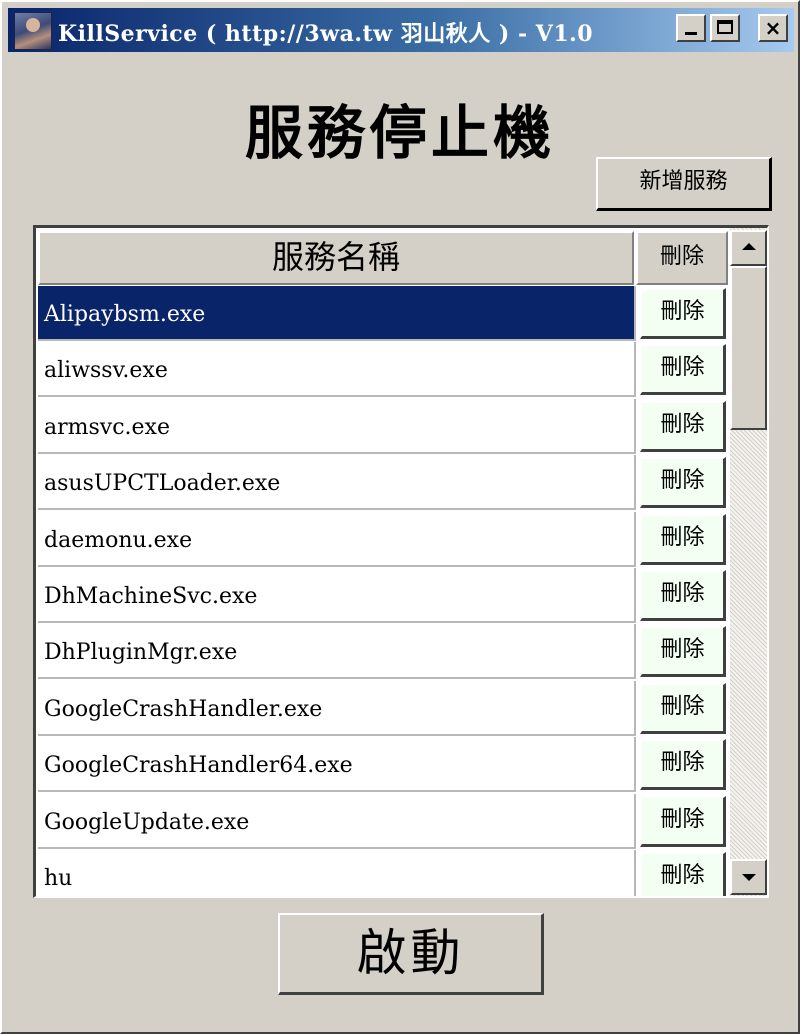 This screenshot has height=1034, width=800. What do you see at coordinates (337, 765) in the screenshot?
I see `service-name-cell: GoogleCrashHandler64.exe` at bounding box center [337, 765].